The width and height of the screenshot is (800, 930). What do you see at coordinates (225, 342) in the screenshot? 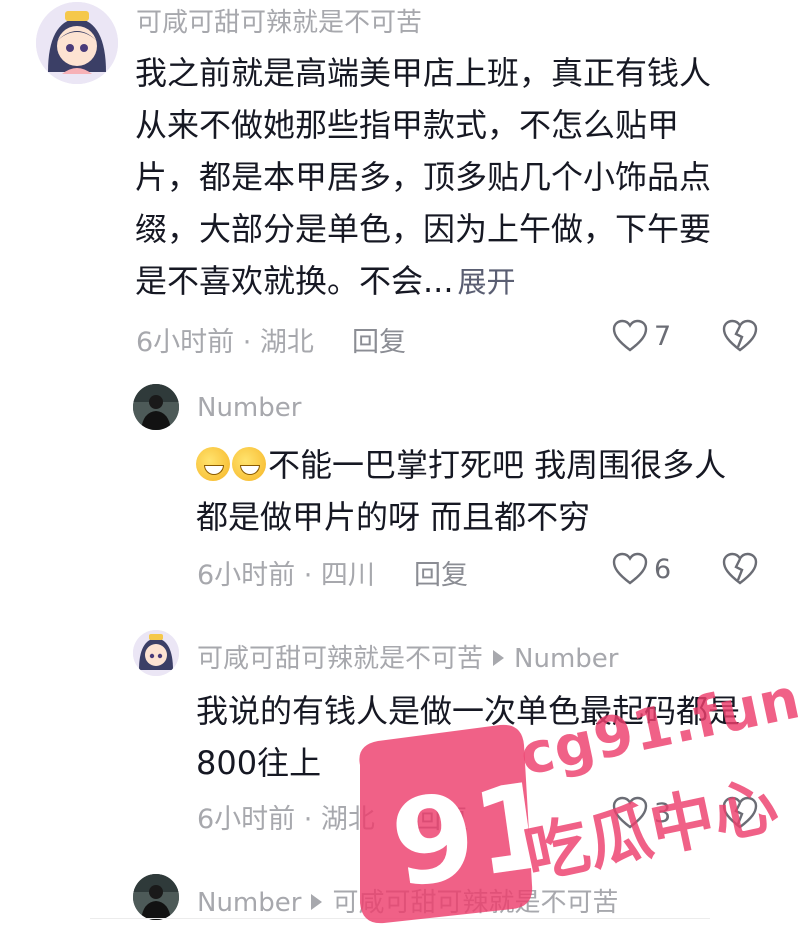
I see `comment-meta: 6小时前 · 湖北` at bounding box center [225, 342].